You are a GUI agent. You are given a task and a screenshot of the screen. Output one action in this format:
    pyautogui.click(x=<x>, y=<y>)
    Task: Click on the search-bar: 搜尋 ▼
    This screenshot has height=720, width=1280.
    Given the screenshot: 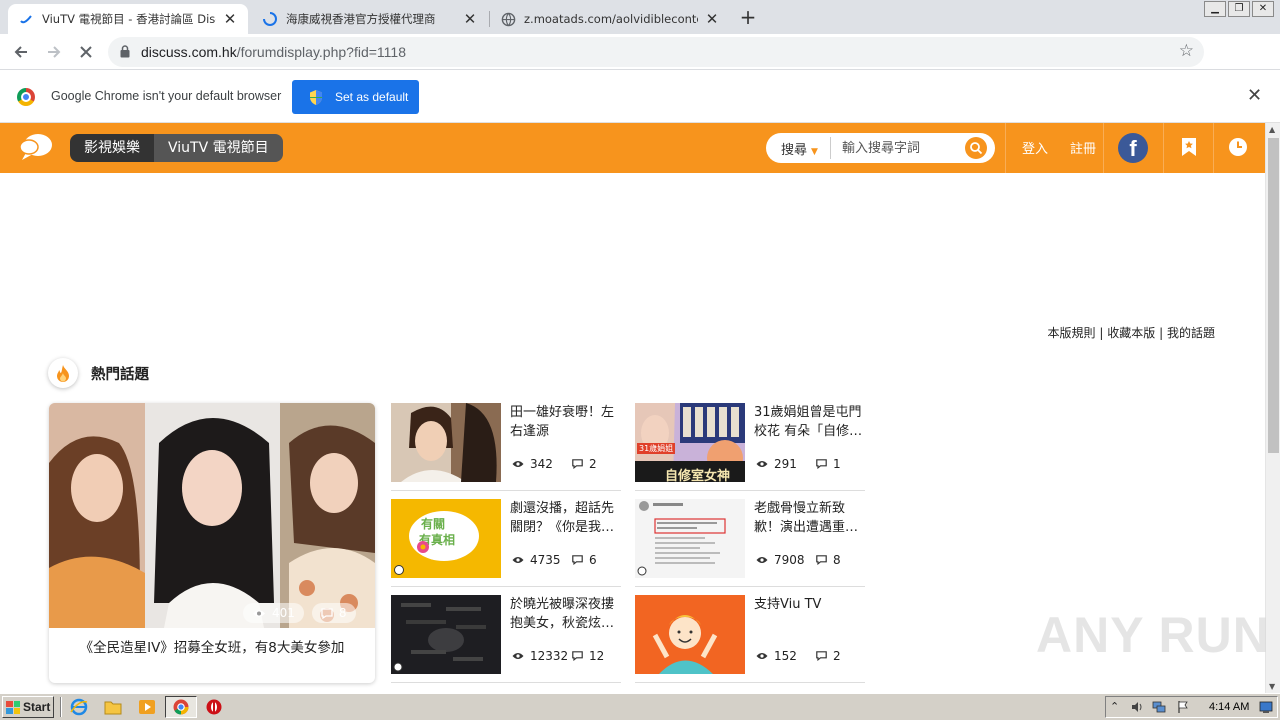 What is the action you would take?
    pyautogui.click(x=880, y=148)
    